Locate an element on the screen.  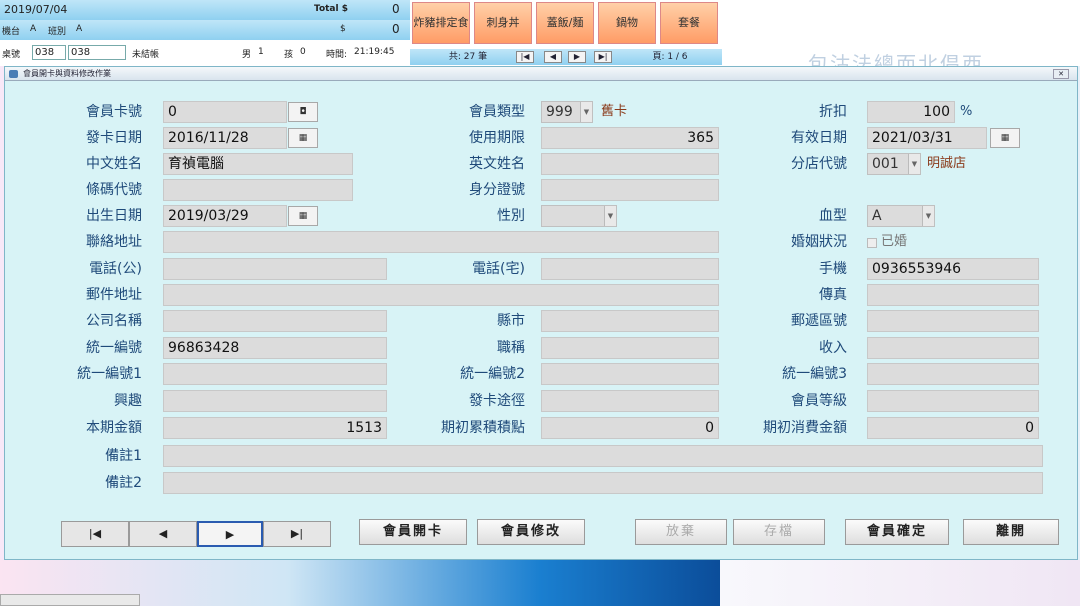
category-button-5: 套餐 is located at coordinates (689, 23).